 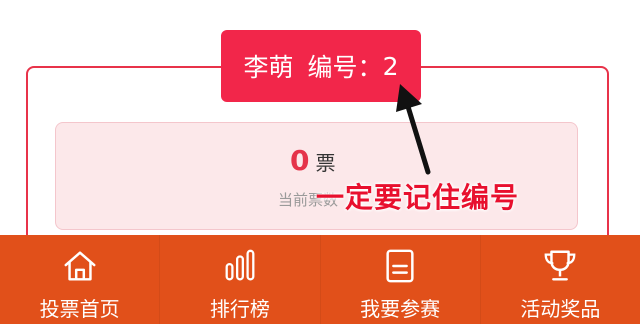 What do you see at coordinates (325, 163) in the screenshot?
I see `vote-unit: 票` at bounding box center [325, 163].